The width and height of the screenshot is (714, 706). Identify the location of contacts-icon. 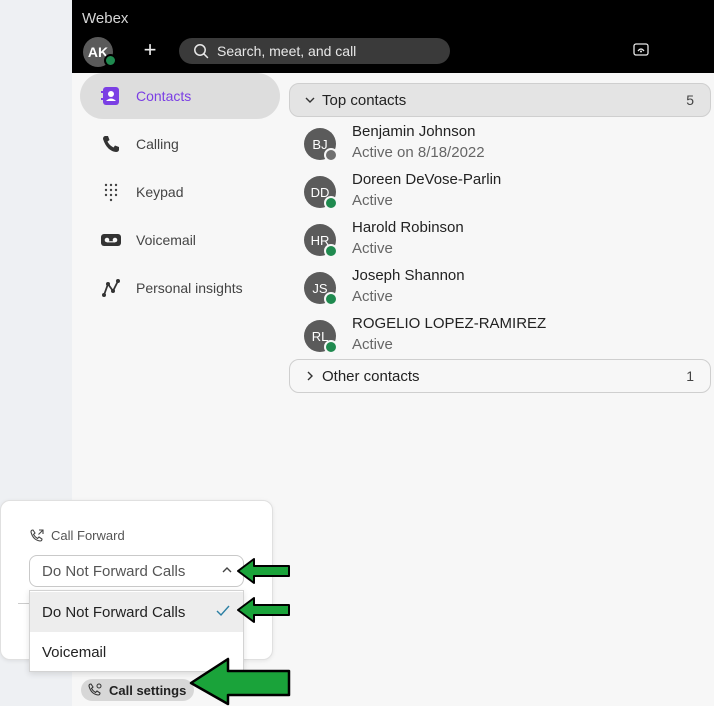
(111, 96).